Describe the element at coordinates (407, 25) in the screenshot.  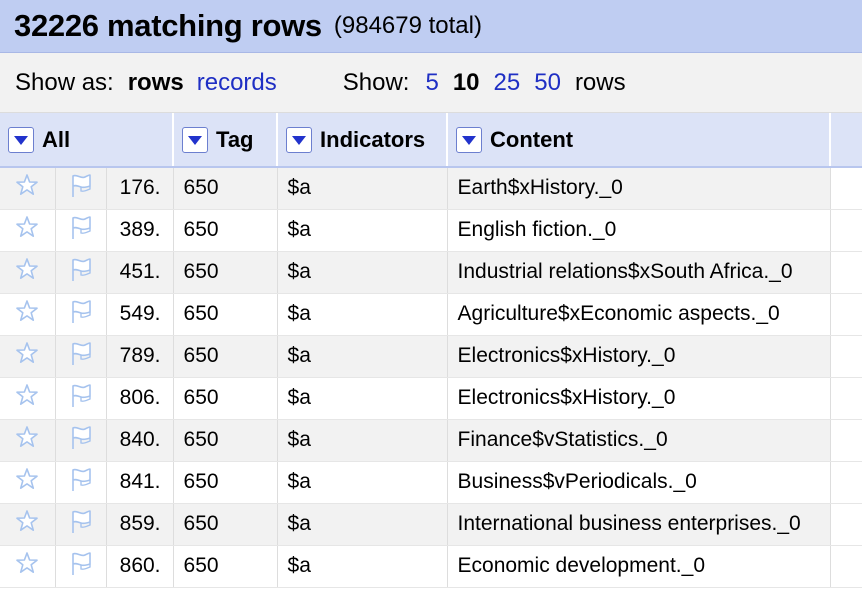
I see `total-rows-count: (984679 total)` at that location.